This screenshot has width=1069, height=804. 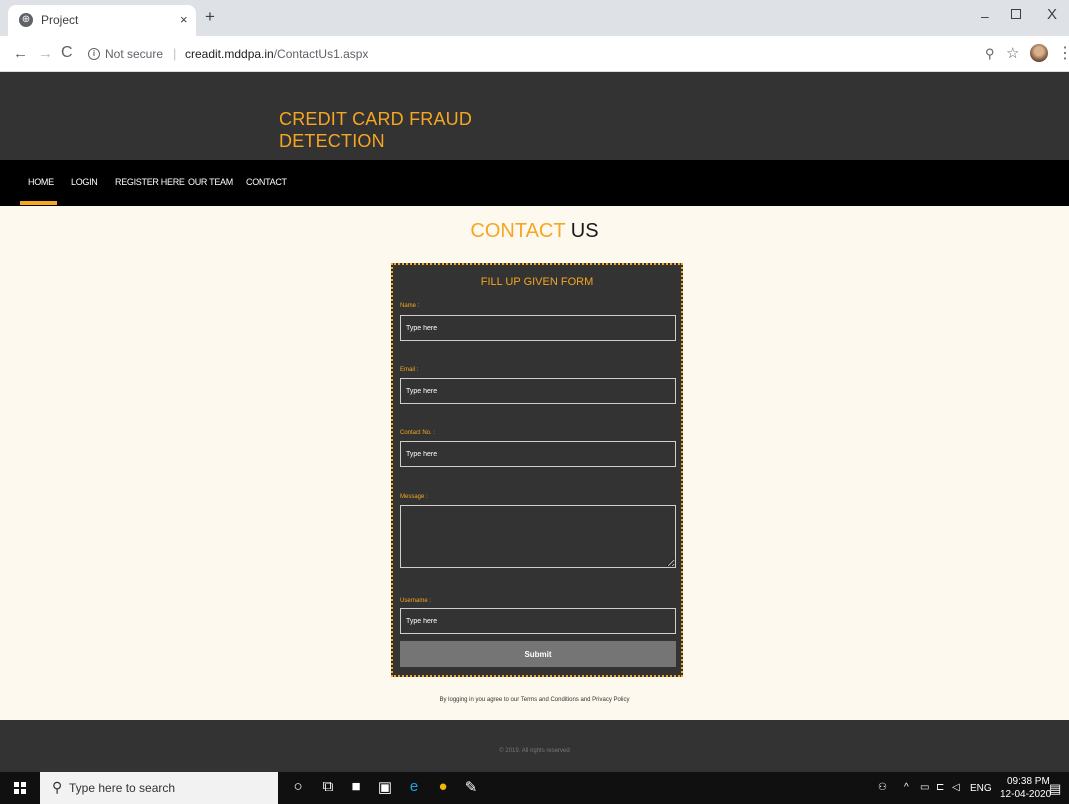 What do you see at coordinates (409, 370) in the screenshot?
I see `email-label: Email :` at bounding box center [409, 370].